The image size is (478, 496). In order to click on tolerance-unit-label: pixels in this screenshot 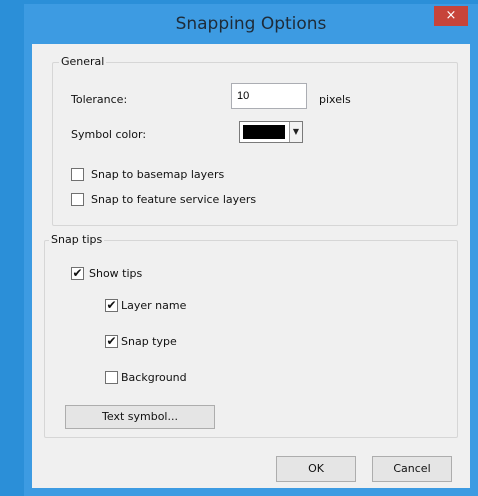, I will do `click(335, 99)`.